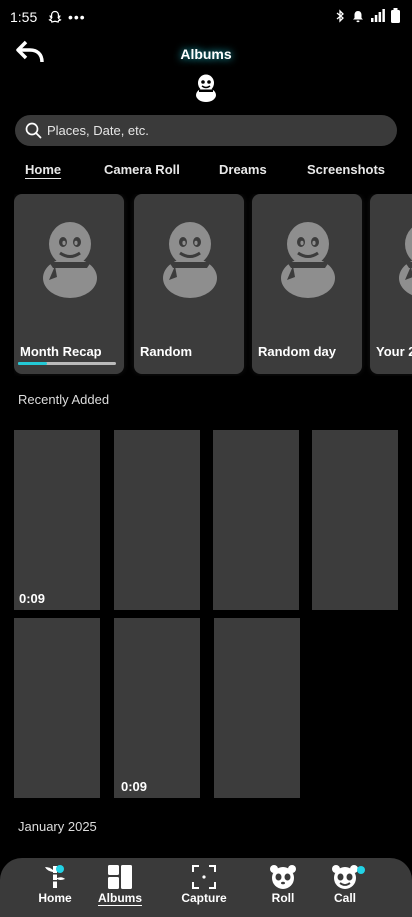 The height and width of the screenshot is (917, 412). I want to click on nav-label: Capture, so click(204, 898).